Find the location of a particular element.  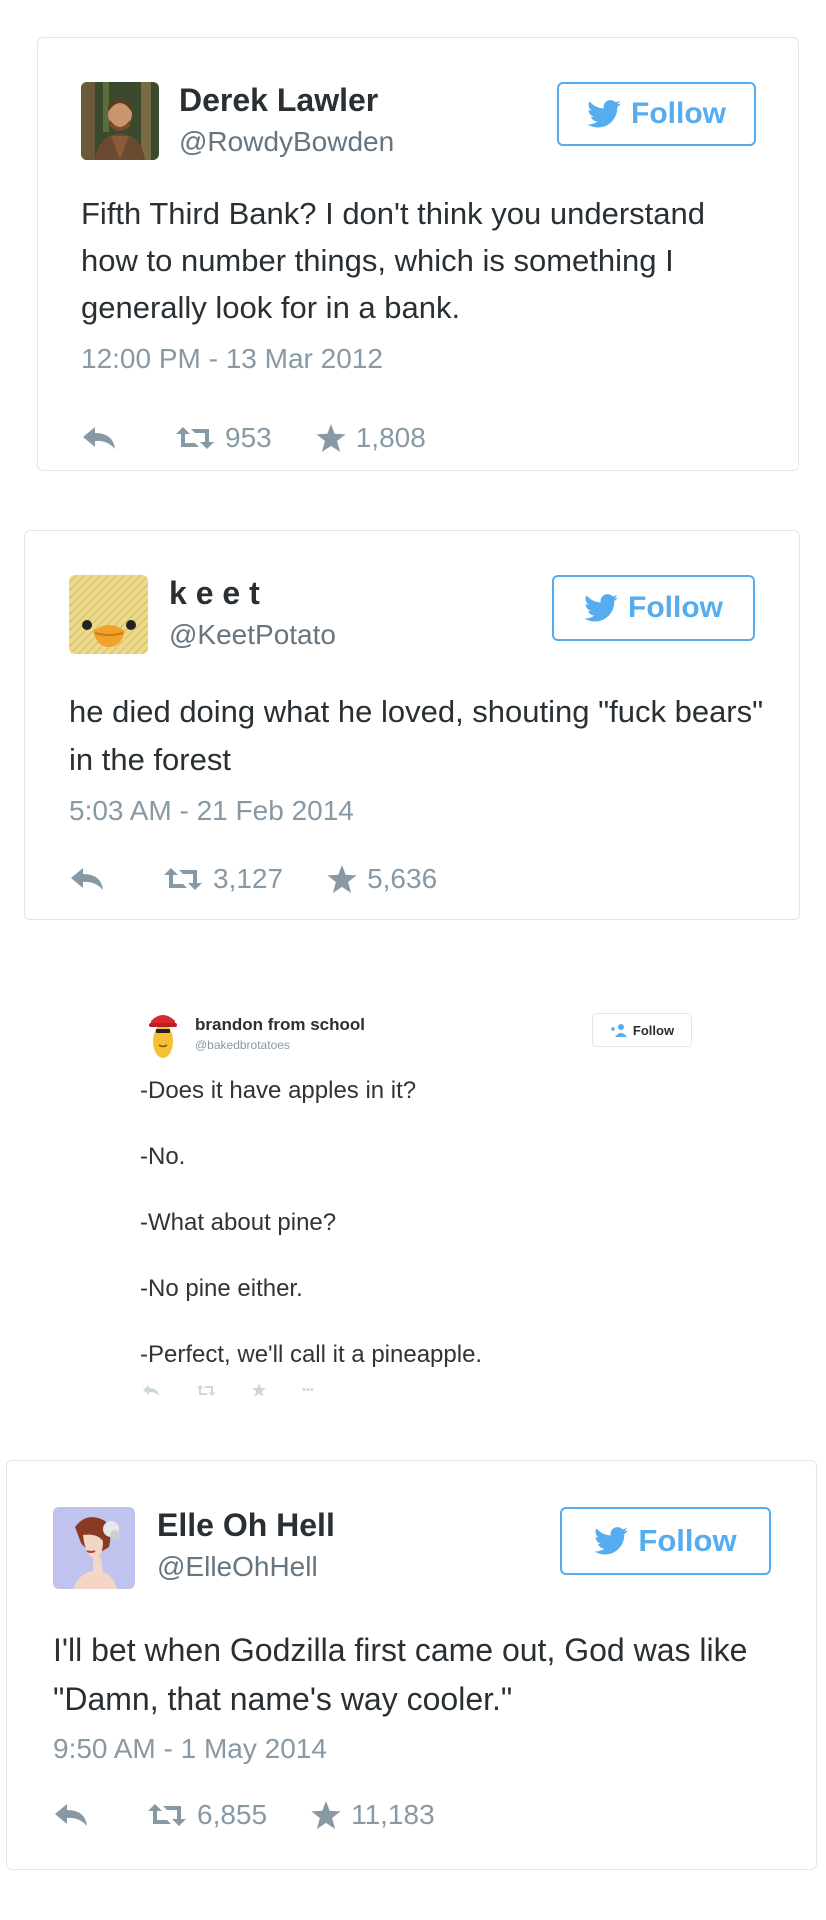

retweet-count: 3,127 is located at coordinates (248, 878).